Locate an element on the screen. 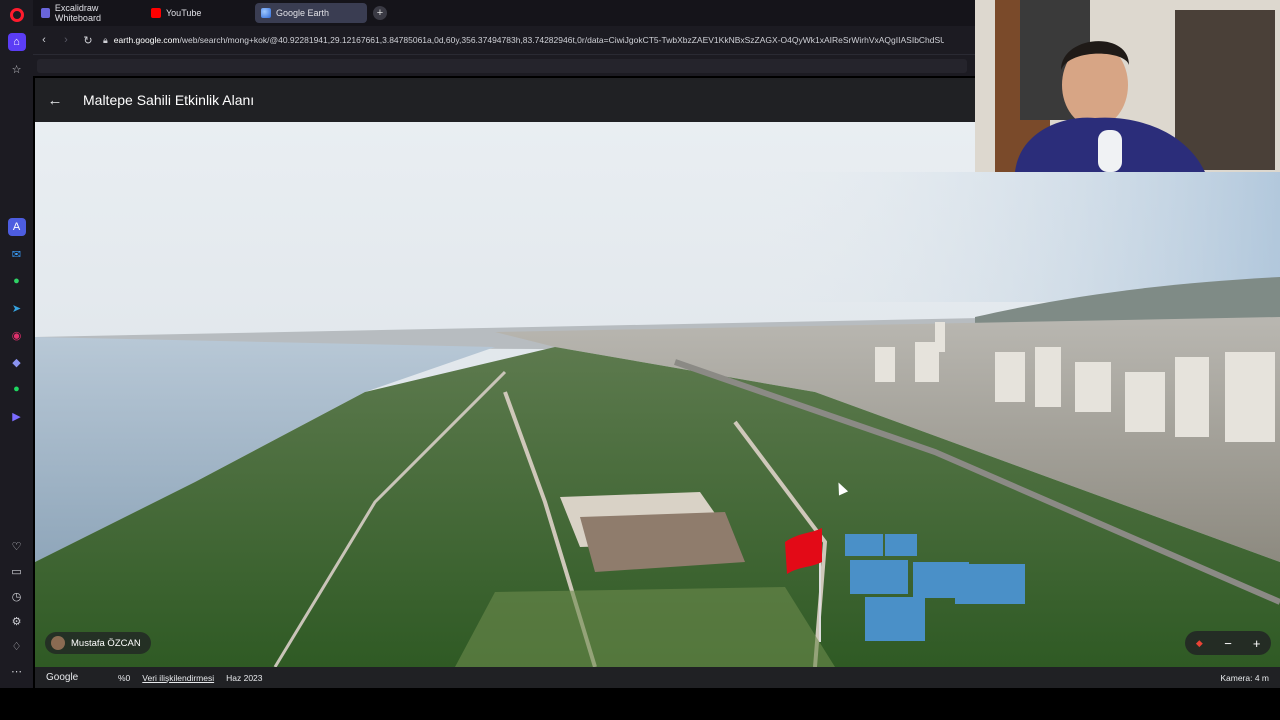 This screenshot has width=1280, height=720. zoom-in-button: + is located at coordinates (1257, 643).